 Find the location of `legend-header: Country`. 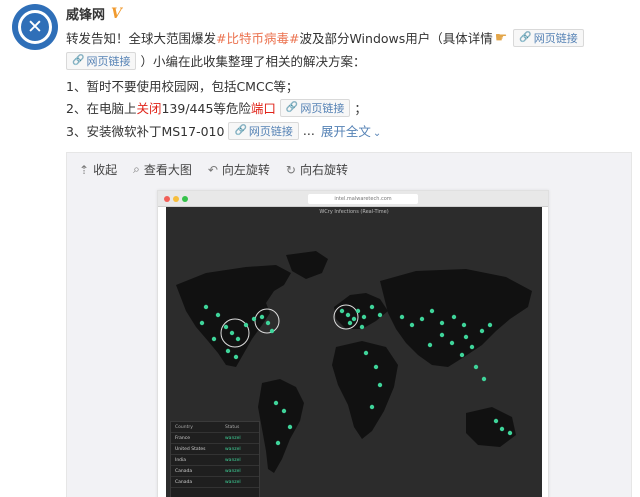

legend-header: Country is located at coordinates (184, 427).